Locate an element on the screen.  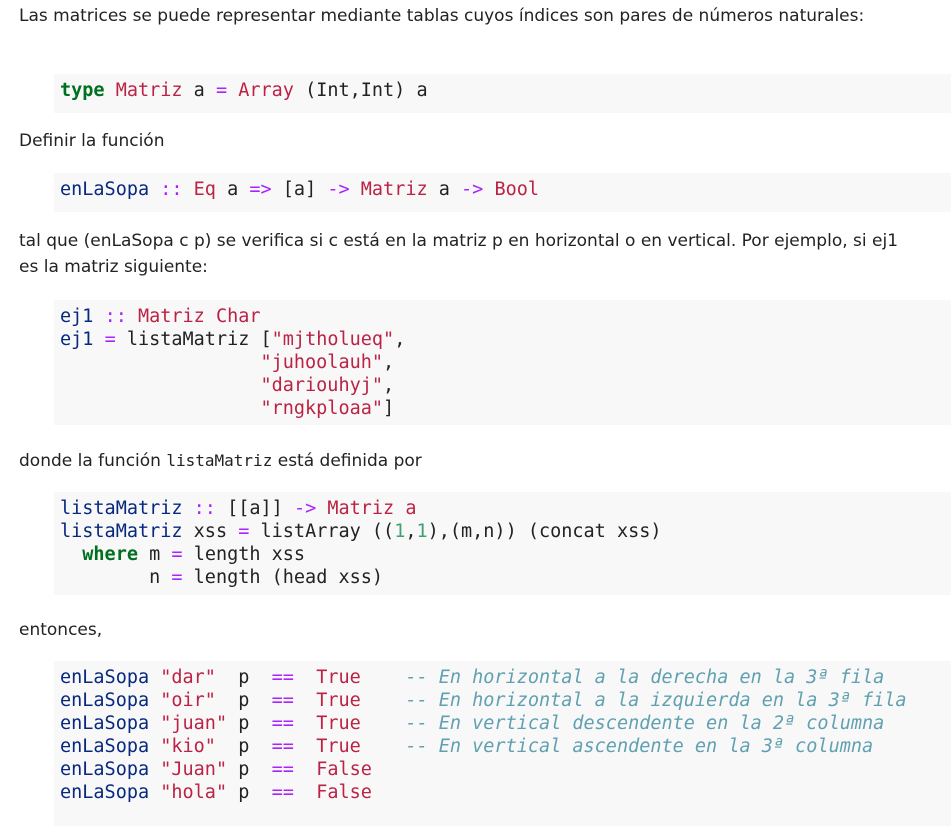
example-line: enLaSopa "Juan" p == False is located at coordinates (216, 769).